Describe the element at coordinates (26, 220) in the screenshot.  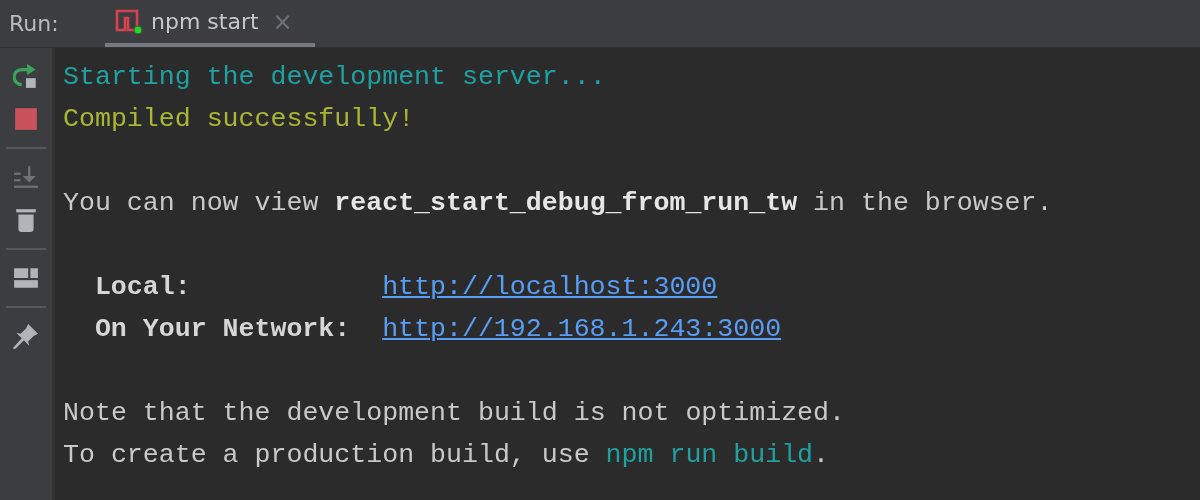
I see `trash-icon` at that location.